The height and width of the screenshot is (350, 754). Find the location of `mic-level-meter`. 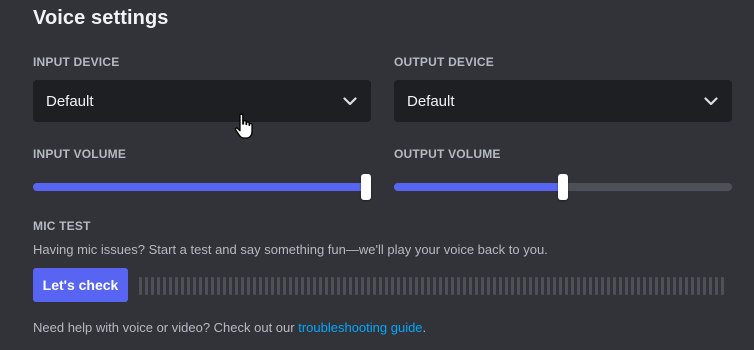

mic-level-meter is located at coordinates (434, 286).